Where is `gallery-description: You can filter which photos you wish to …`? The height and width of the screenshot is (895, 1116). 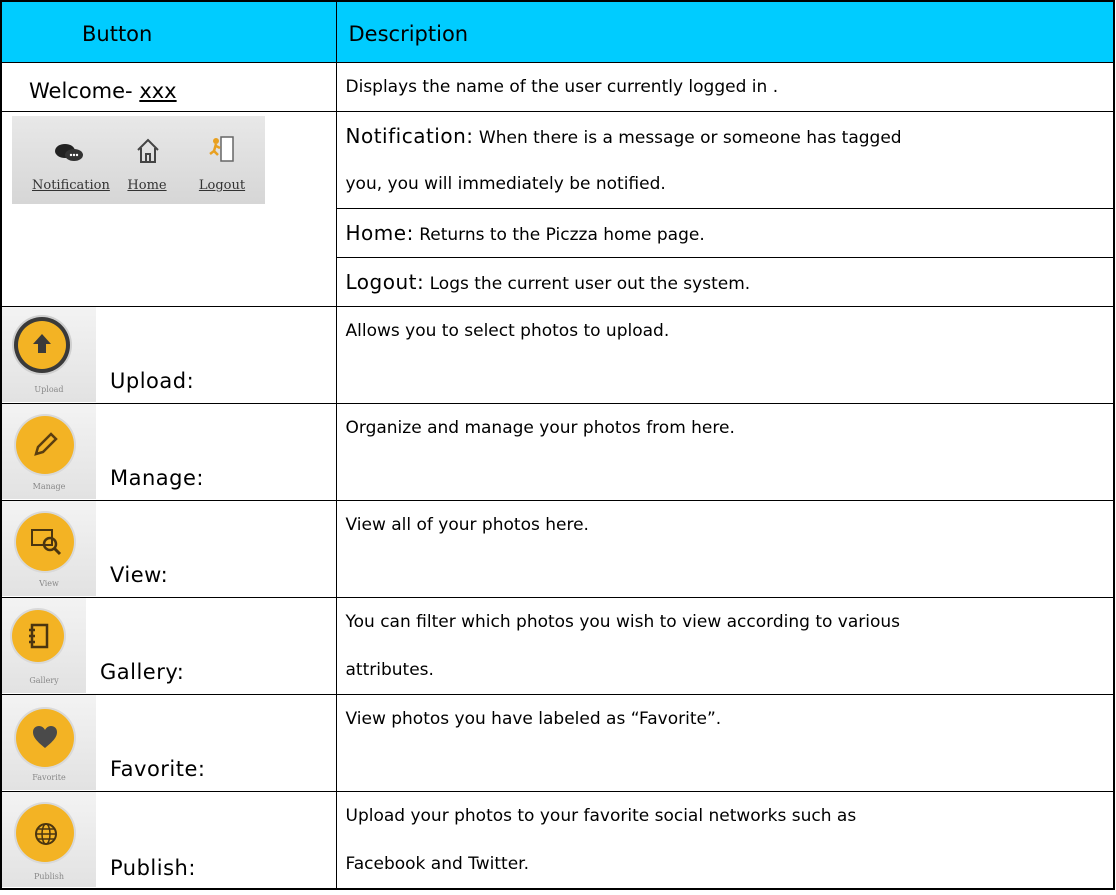 gallery-description: You can filter which photos you wish to … is located at coordinates (623, 646).